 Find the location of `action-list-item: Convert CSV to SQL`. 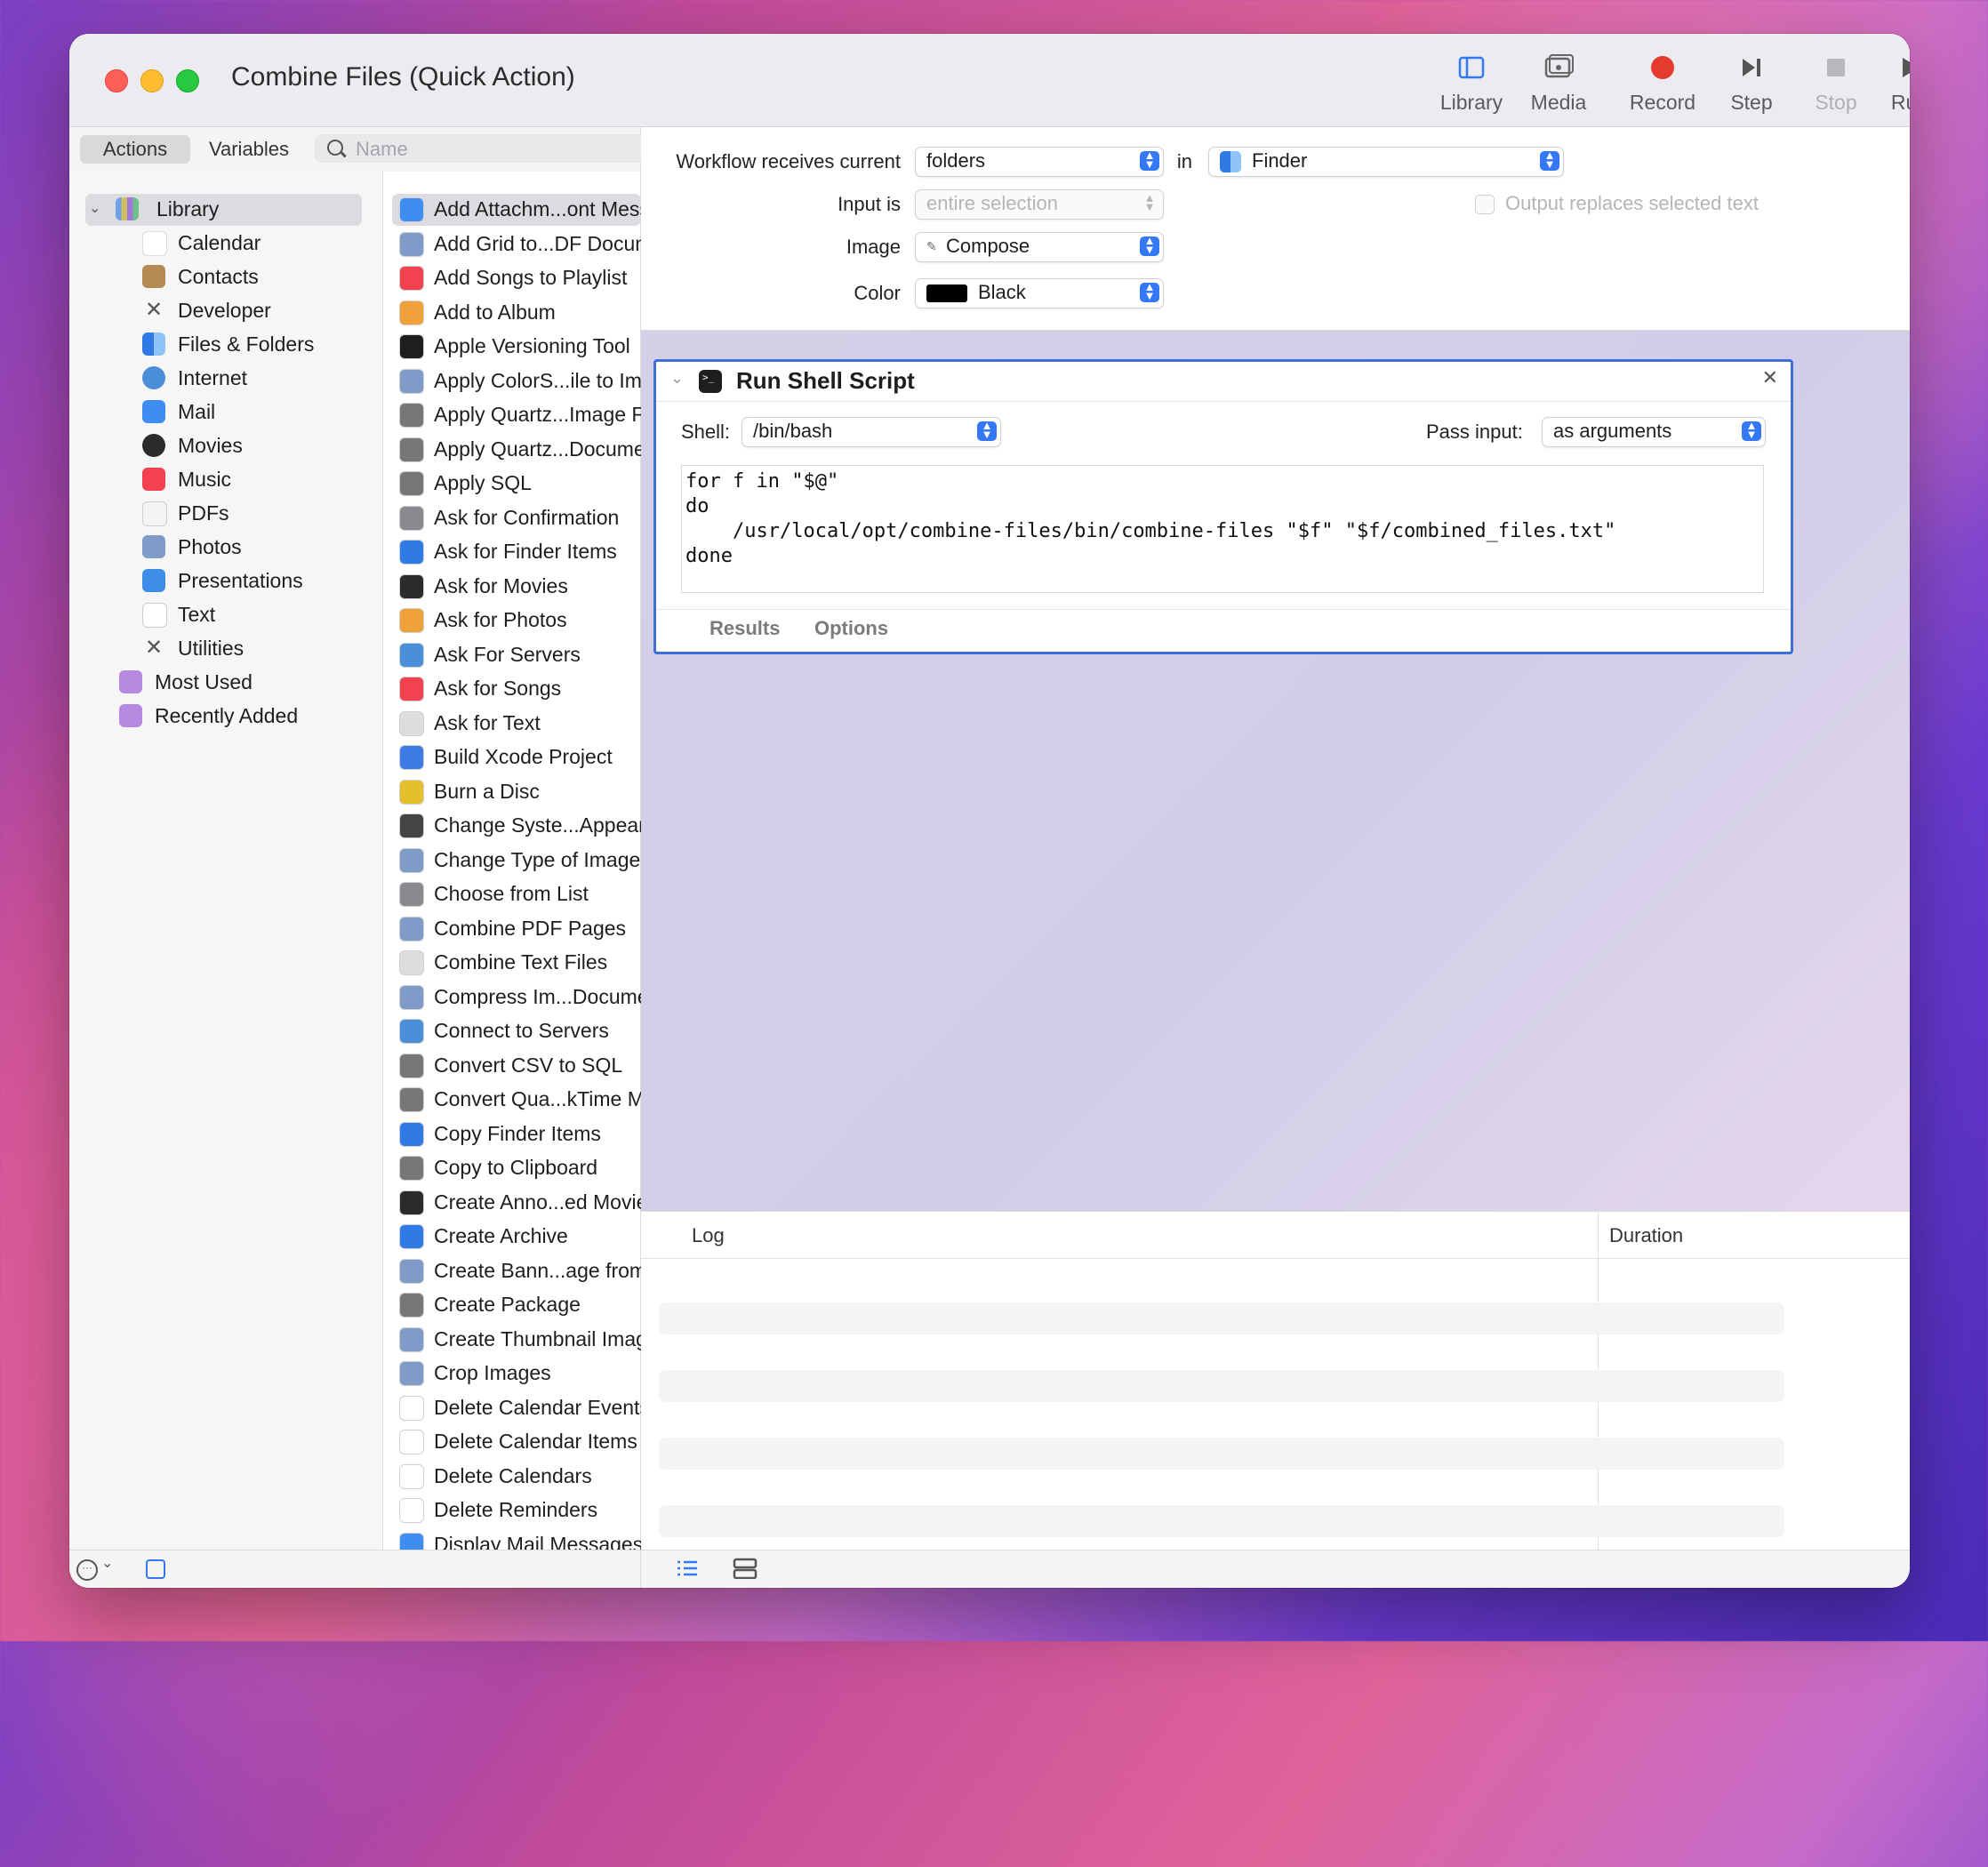

action-list-item: Convert CSV to SQL is located at coordinates (516, 1065).